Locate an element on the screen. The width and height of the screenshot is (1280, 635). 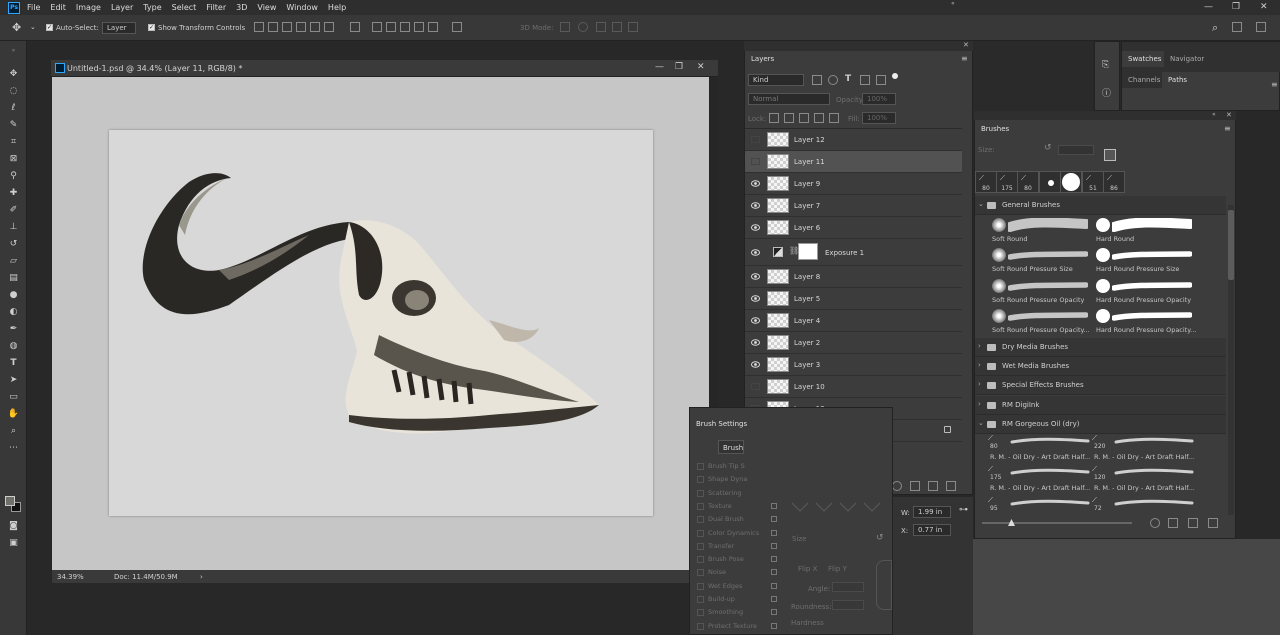
brush-item: Hard Round Pressure Opacity is located at coordinates (1146, 291).